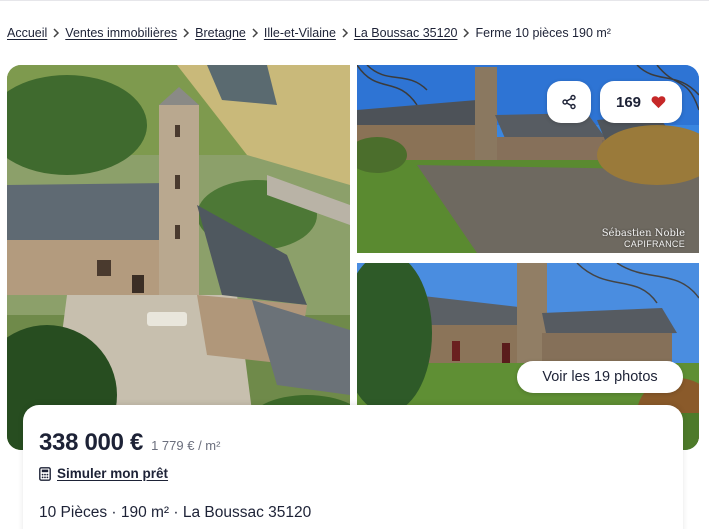 The image size is (709, 529). What do you see at coordinates (113, 473) in the screenshot?
I see `simulate-loan-label: Simuler mon prêt` at bounding box center [113, 473].